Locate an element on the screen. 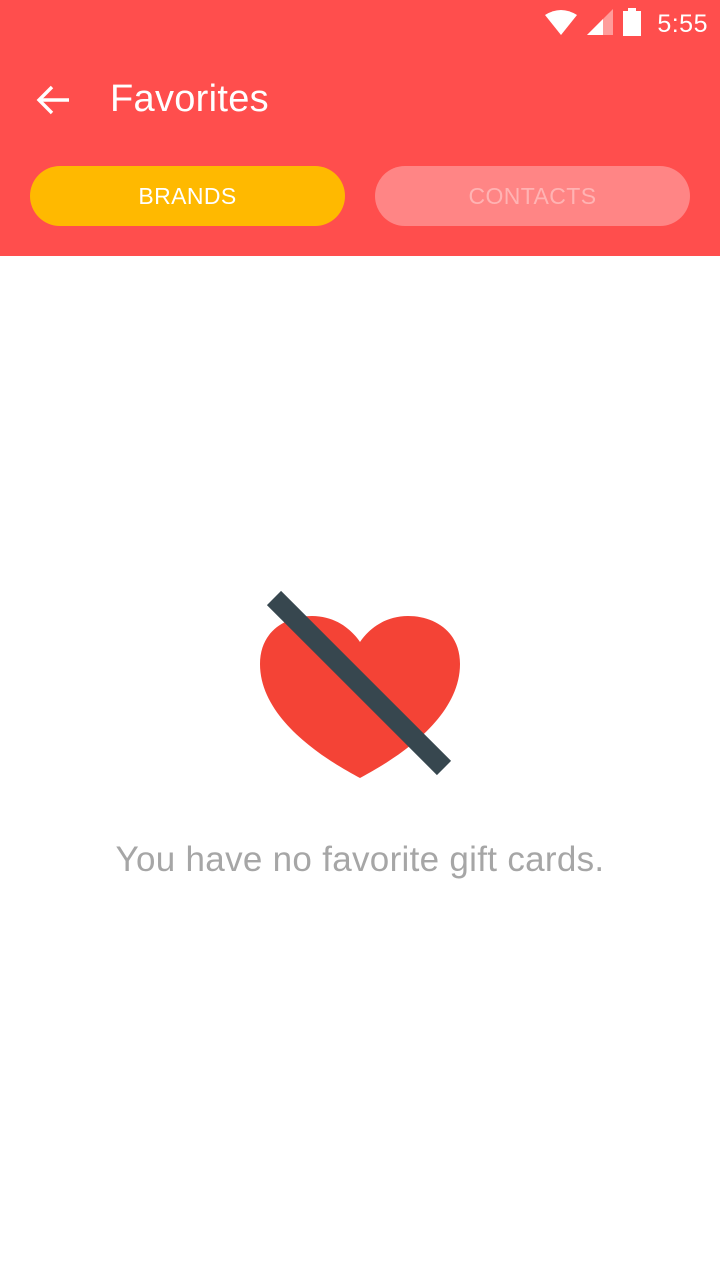 This screenshot has height=1280, width=720. tab-contacts: CONTACTS is located at coordinates (532, 196).